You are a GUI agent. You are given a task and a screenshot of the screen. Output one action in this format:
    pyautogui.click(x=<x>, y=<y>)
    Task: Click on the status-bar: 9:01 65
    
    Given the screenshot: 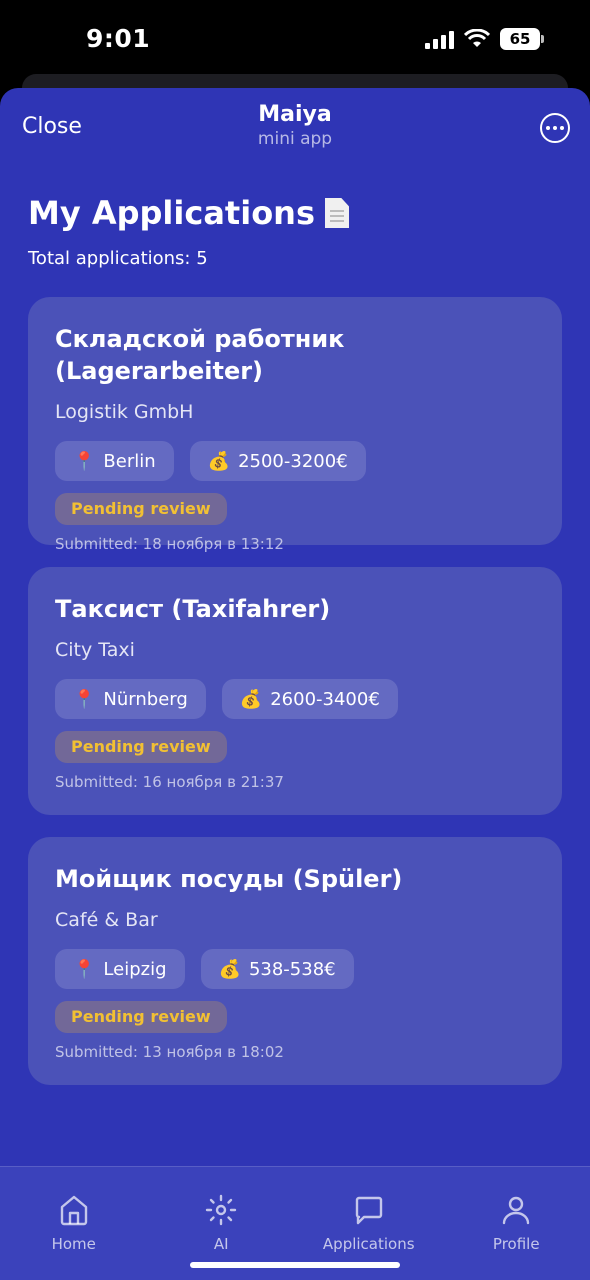 What is the action you would take?
    pyautogui.click(x=295, y=40)
    